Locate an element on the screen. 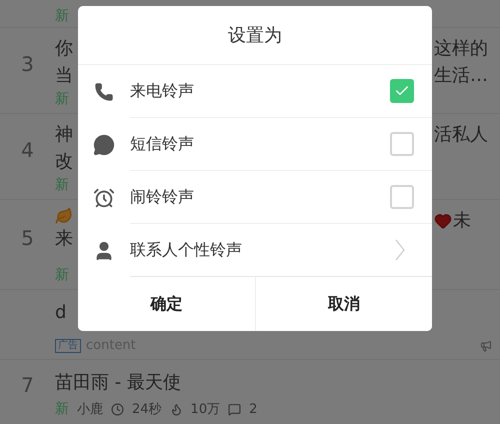 This screenshot has width=500, height=424. option-label: 联系人个性铃声 is located at coordinates (186, 250).